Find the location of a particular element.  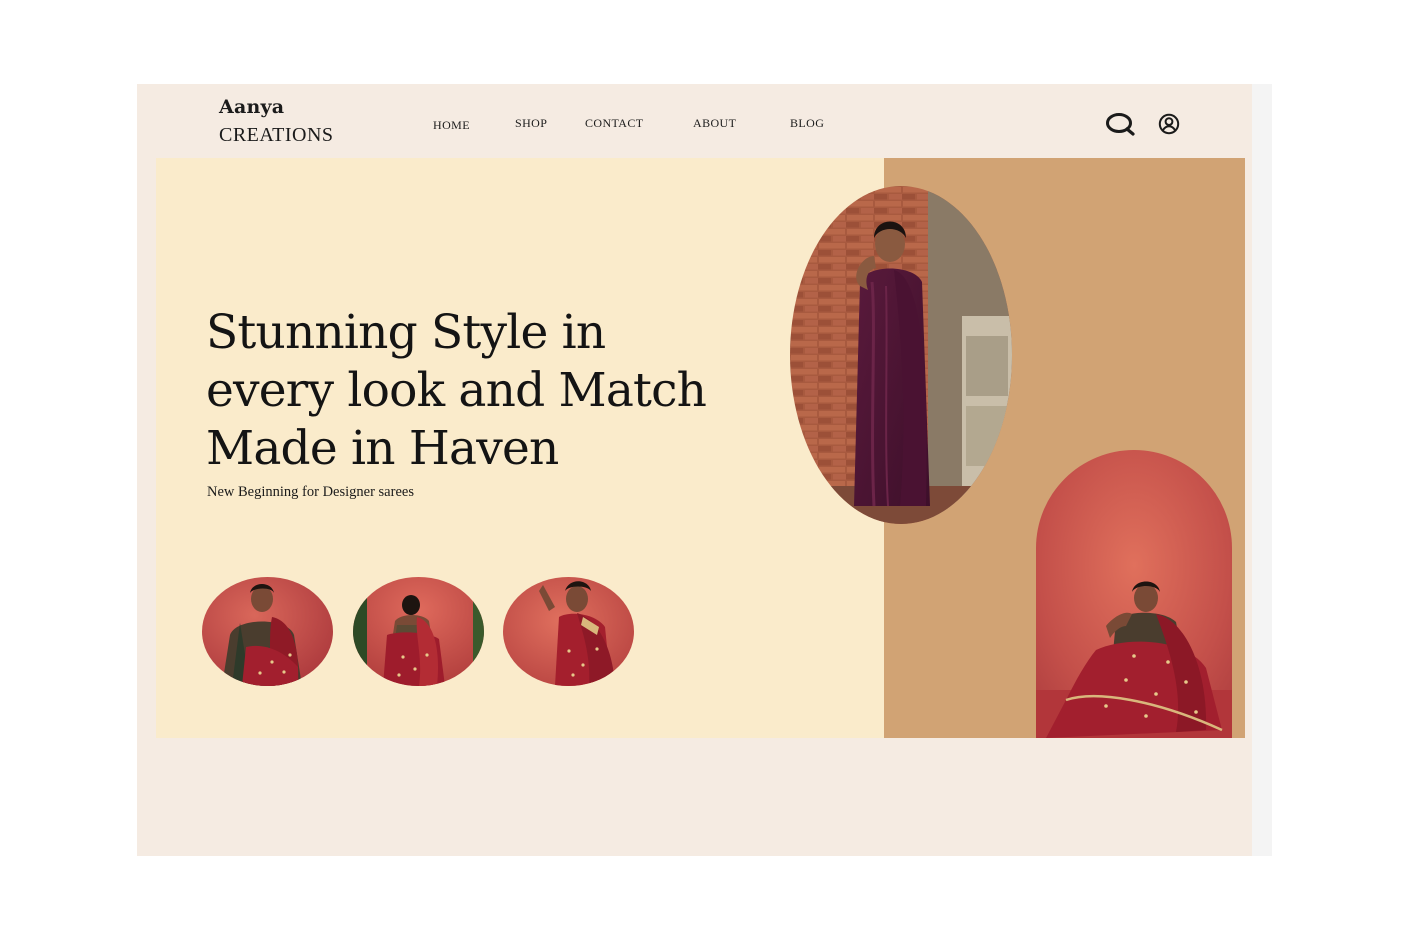

brand-logo: Aanya CREATIONS is located at coordinates (276, 121).